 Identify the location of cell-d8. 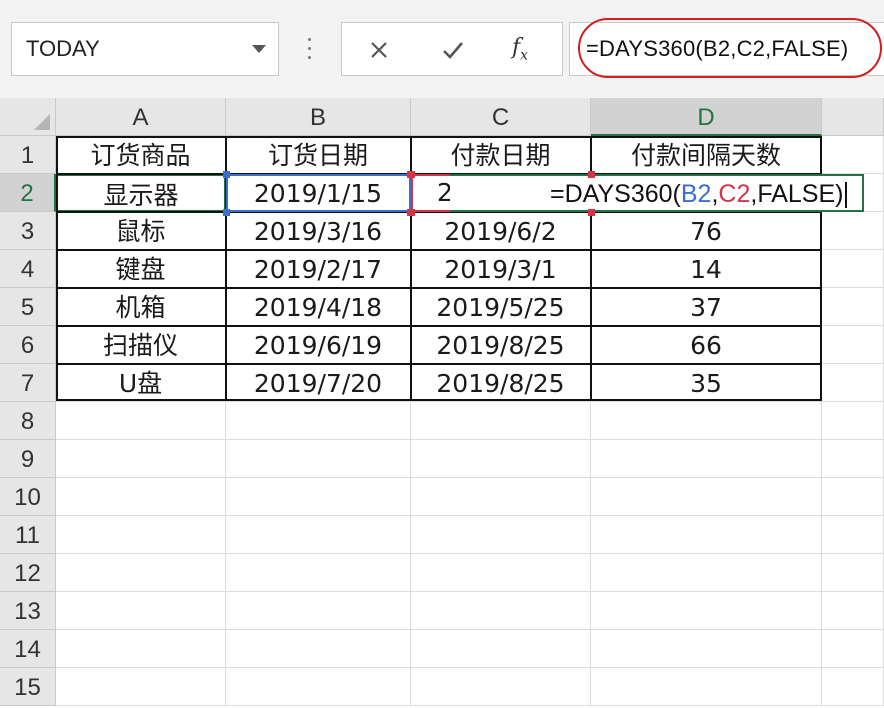
(706, 421).